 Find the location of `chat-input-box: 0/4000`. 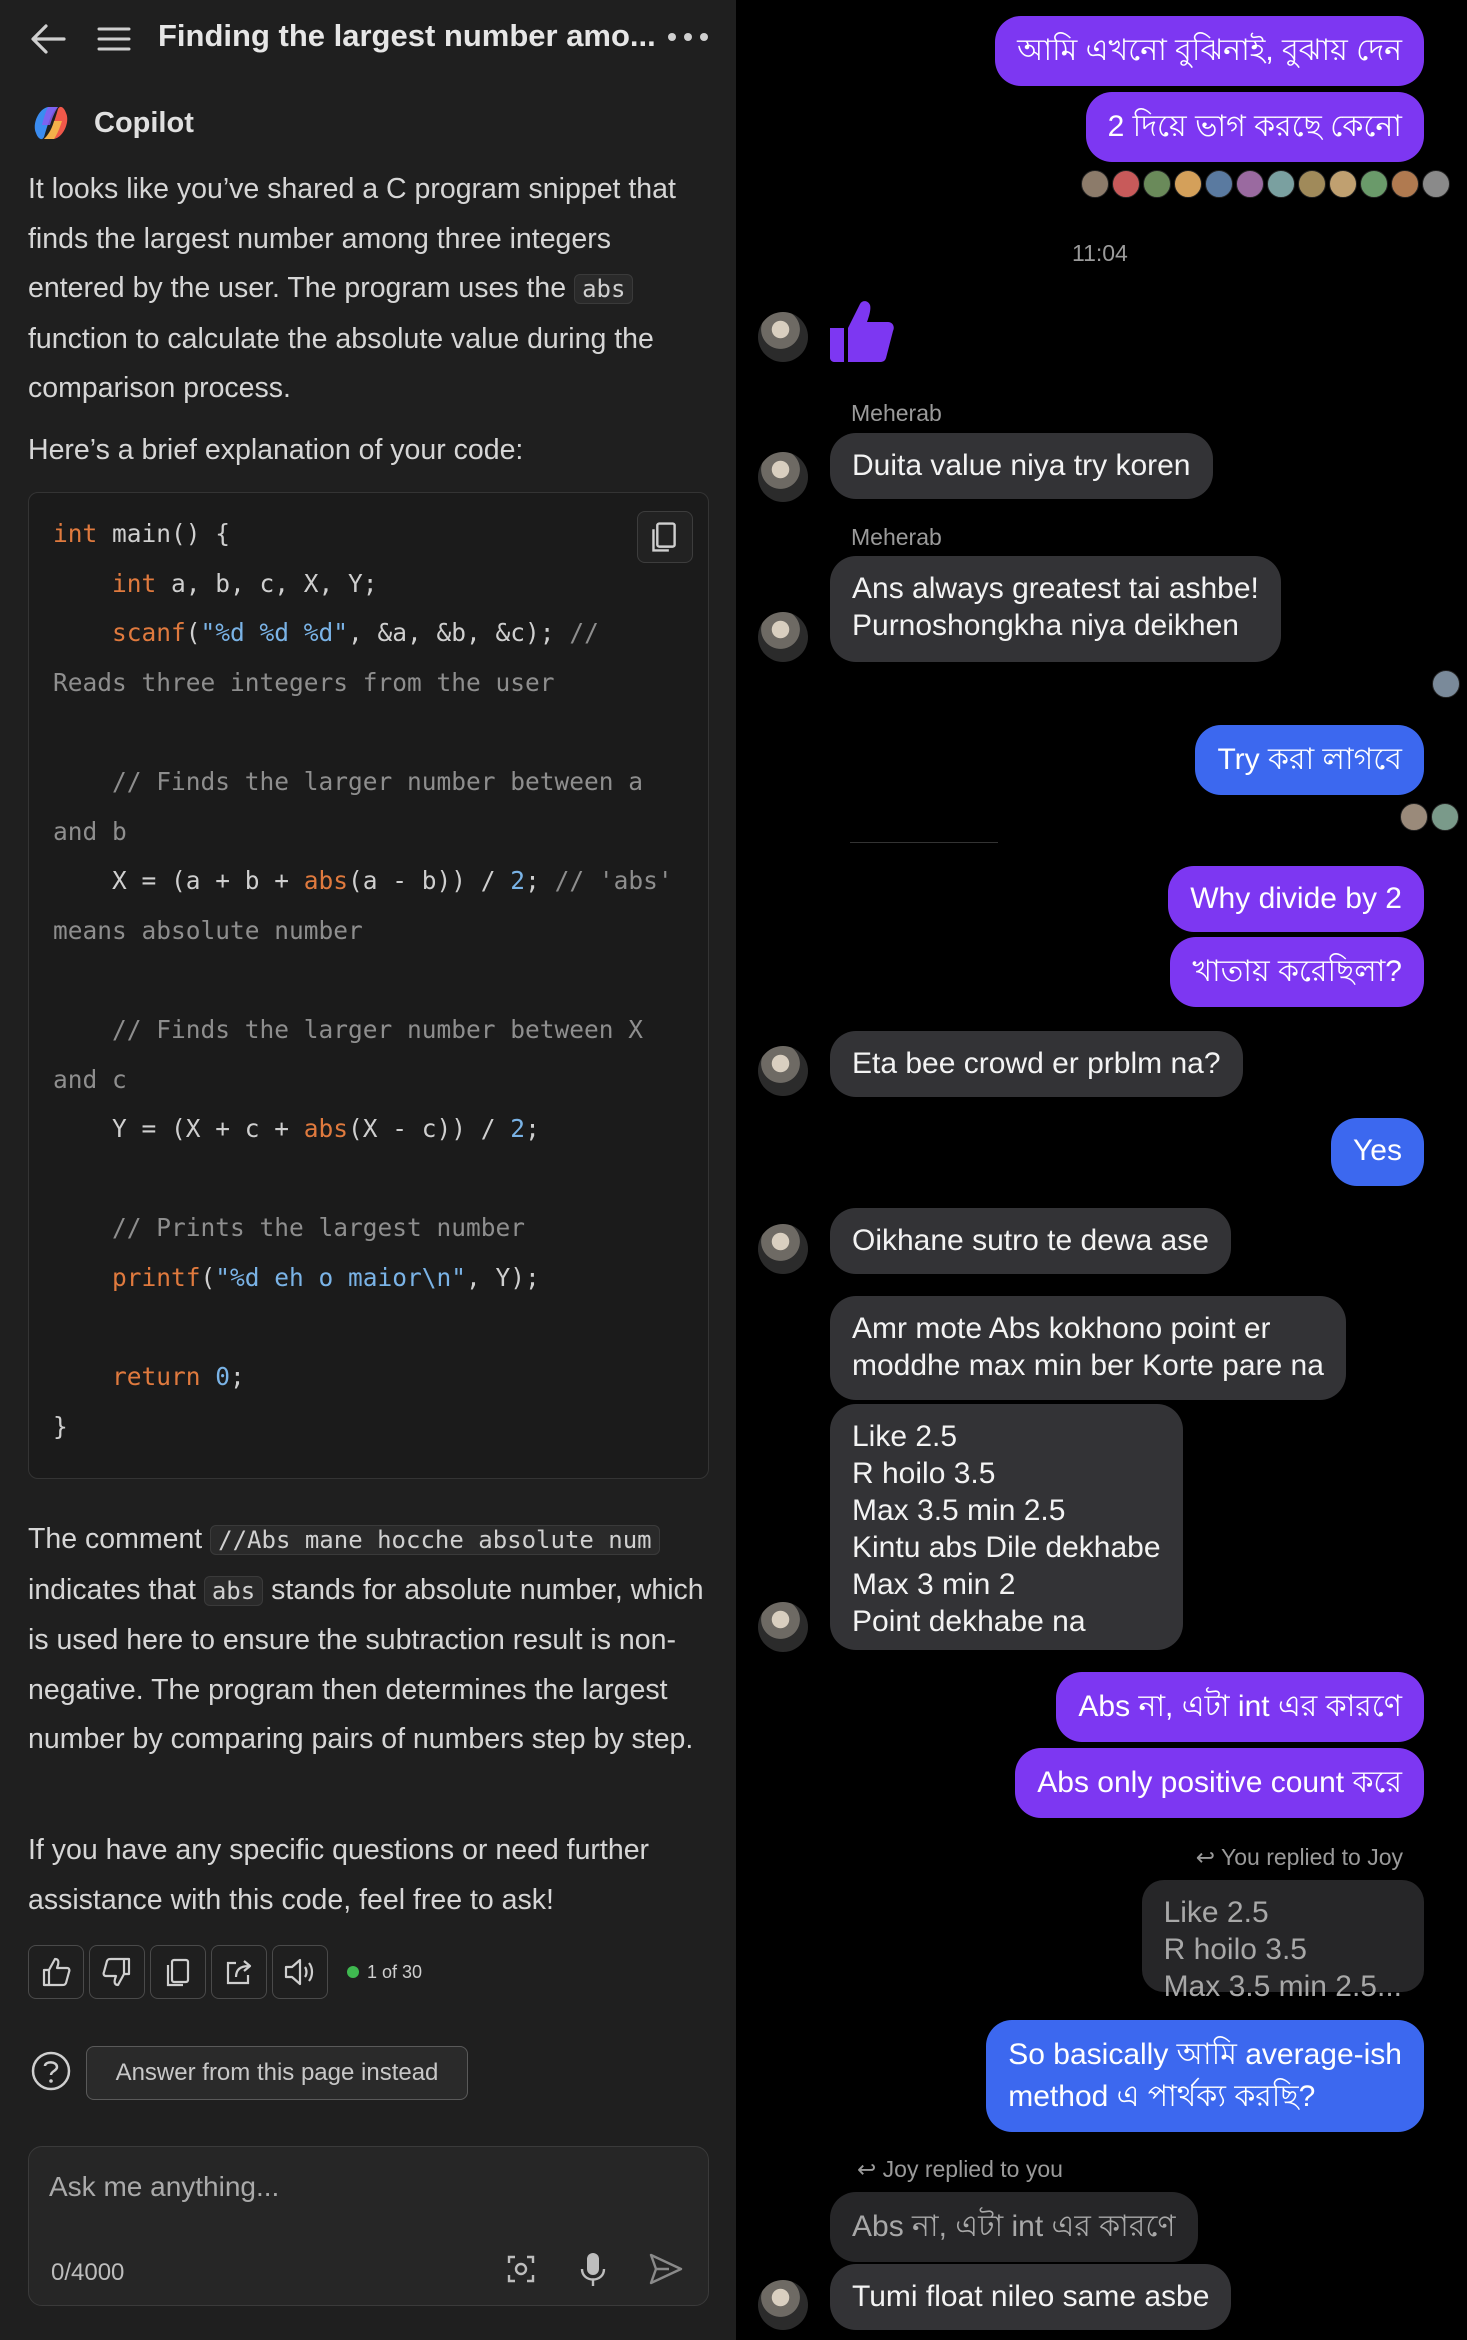

chat-input-box: 0/4000 is located at coordinates (368, 2226).